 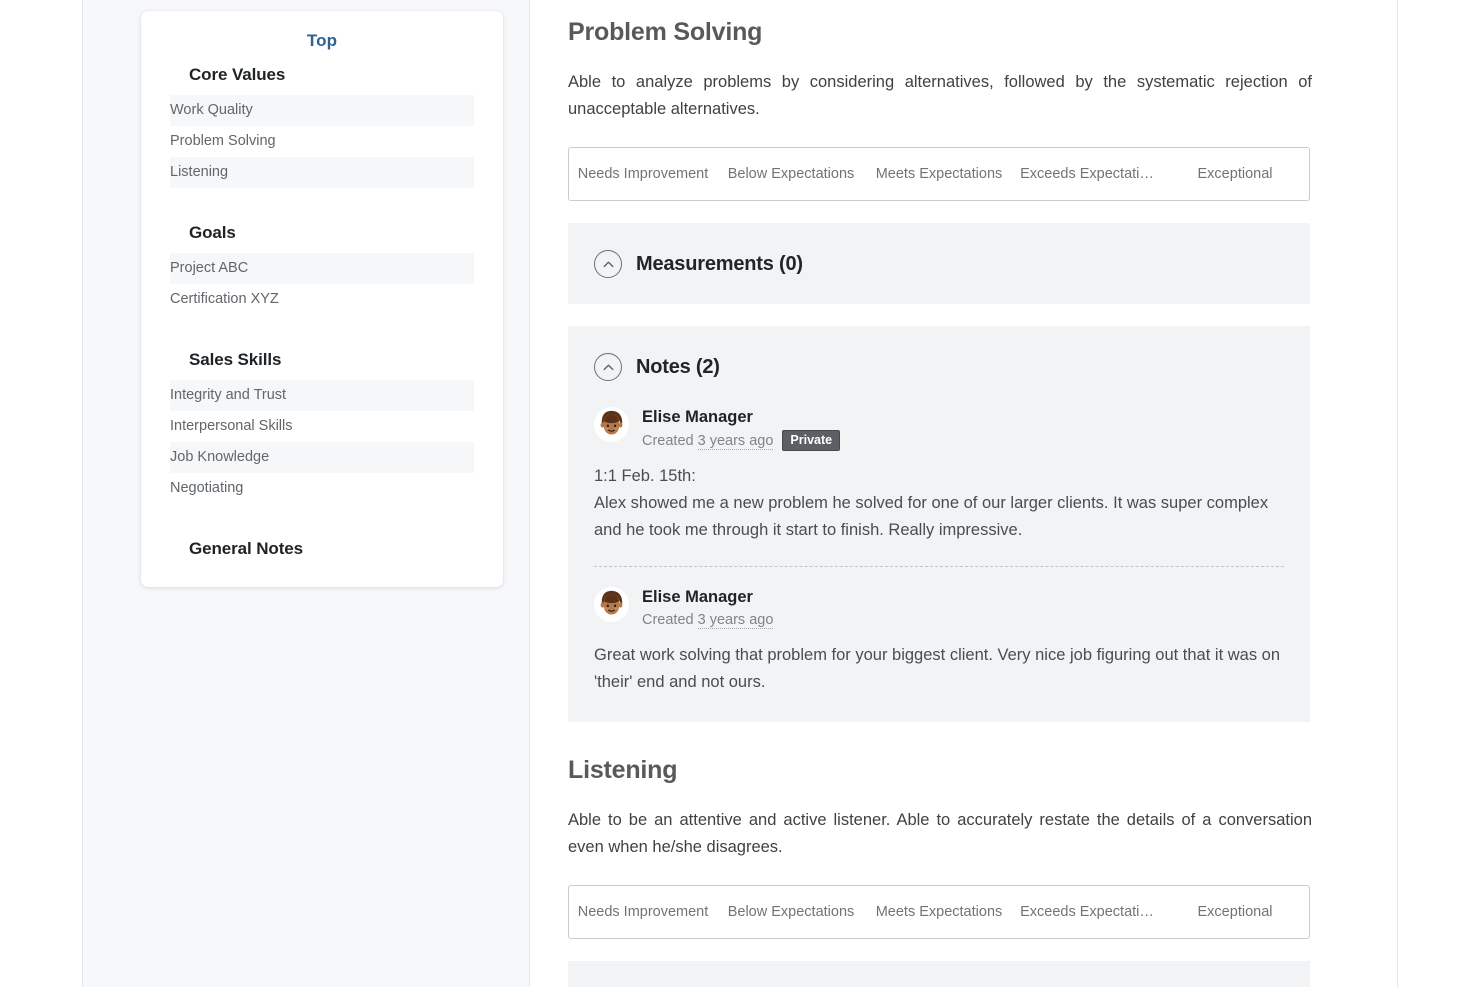 What do you see at coordinates (322, 395) in the screenshot?
I see `sidebar-item-integrity-and-trust: Integrity and Trust` at bounding box center [322, 395].